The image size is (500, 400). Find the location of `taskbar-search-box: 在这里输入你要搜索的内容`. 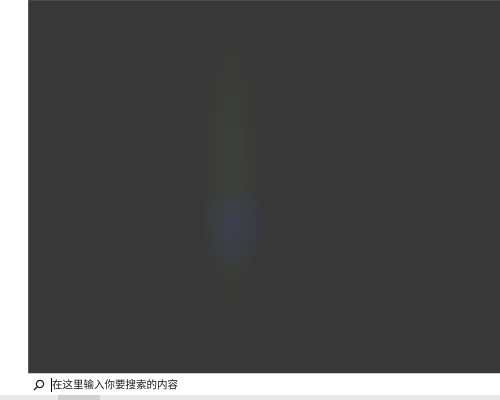

taskbar-search-box: 在这里输入你要搜索的内容 is located at coordinates (264, 384).